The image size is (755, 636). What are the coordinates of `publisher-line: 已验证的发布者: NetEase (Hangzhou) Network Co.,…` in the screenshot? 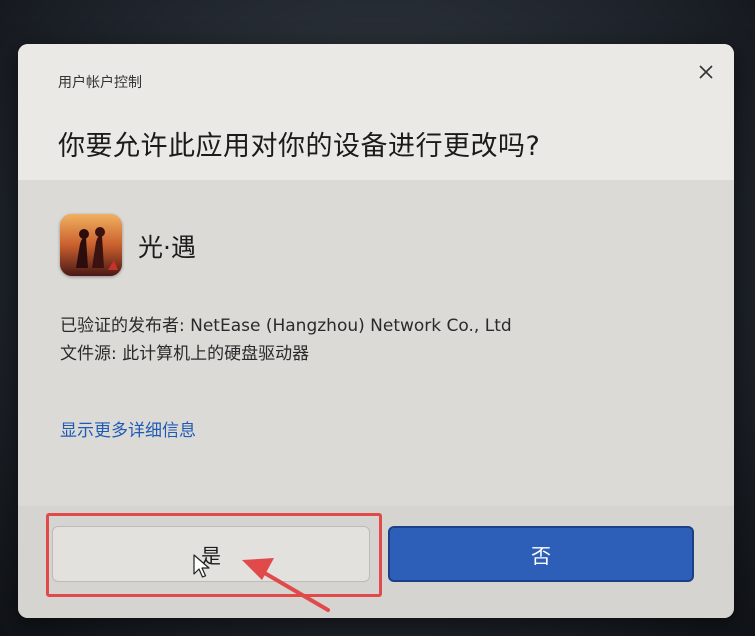 It's located at (286, 326).